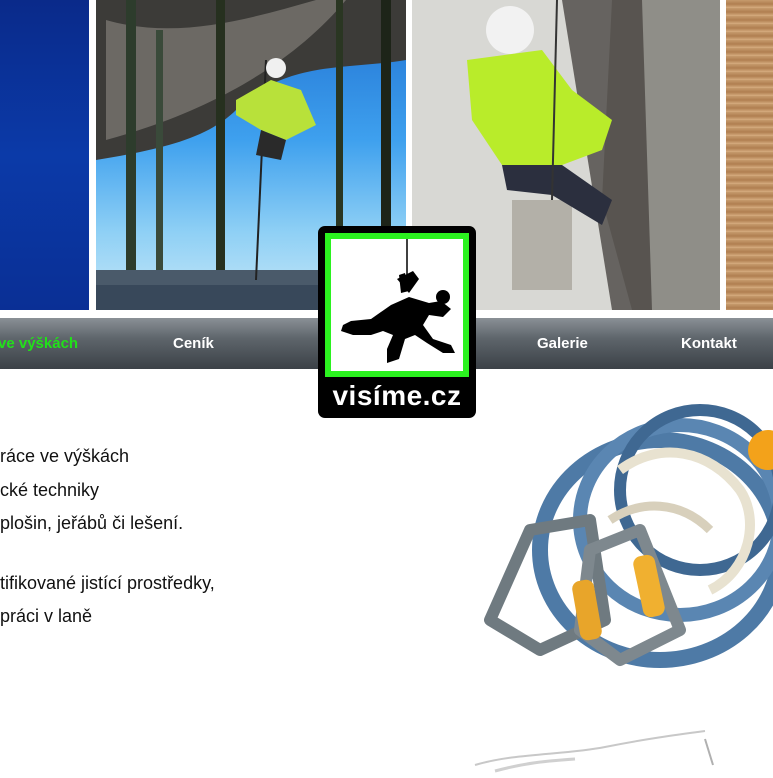 This screenshot has width=773, height=778. I want to click on nav-item-work-at-heights: ve výškách, so click(39, 343).